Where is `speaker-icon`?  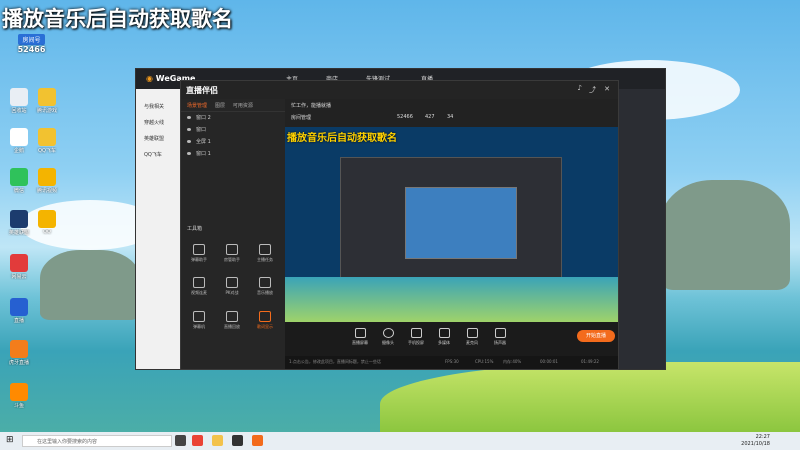
speaker-icon is located at coordinates (500, 333).